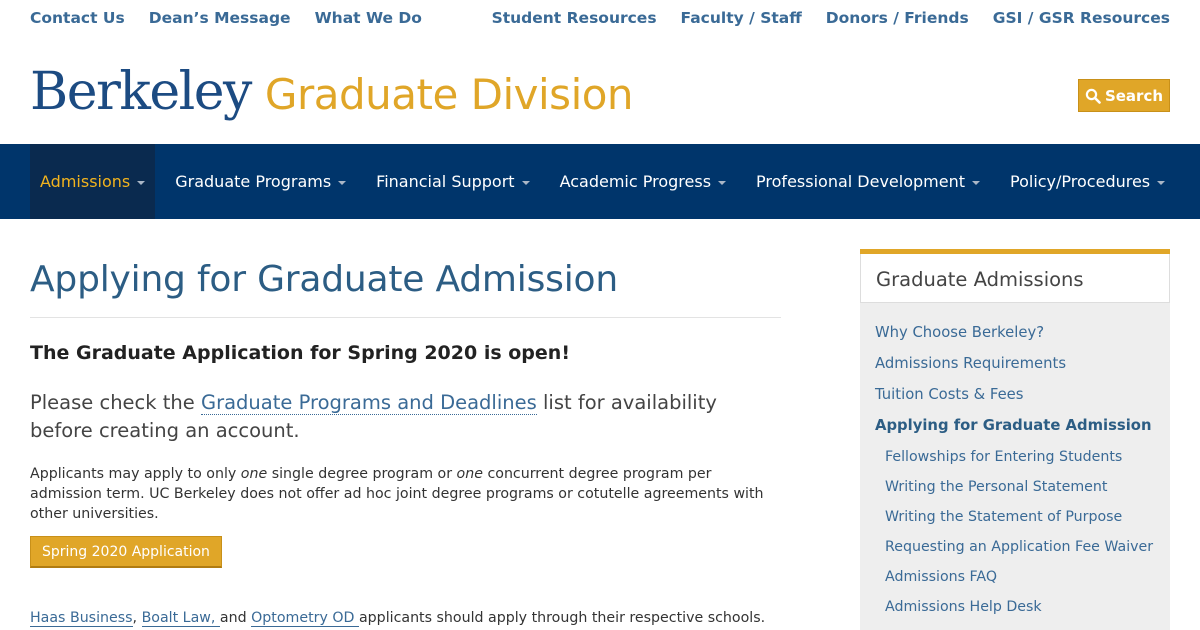 The height and width of the screenshot is (630, 1200). What do you see at coordinates (1080, 181) in the screenshot?
I see `nav-label: Policy/Procedures` at bounding box center [1080, 181].